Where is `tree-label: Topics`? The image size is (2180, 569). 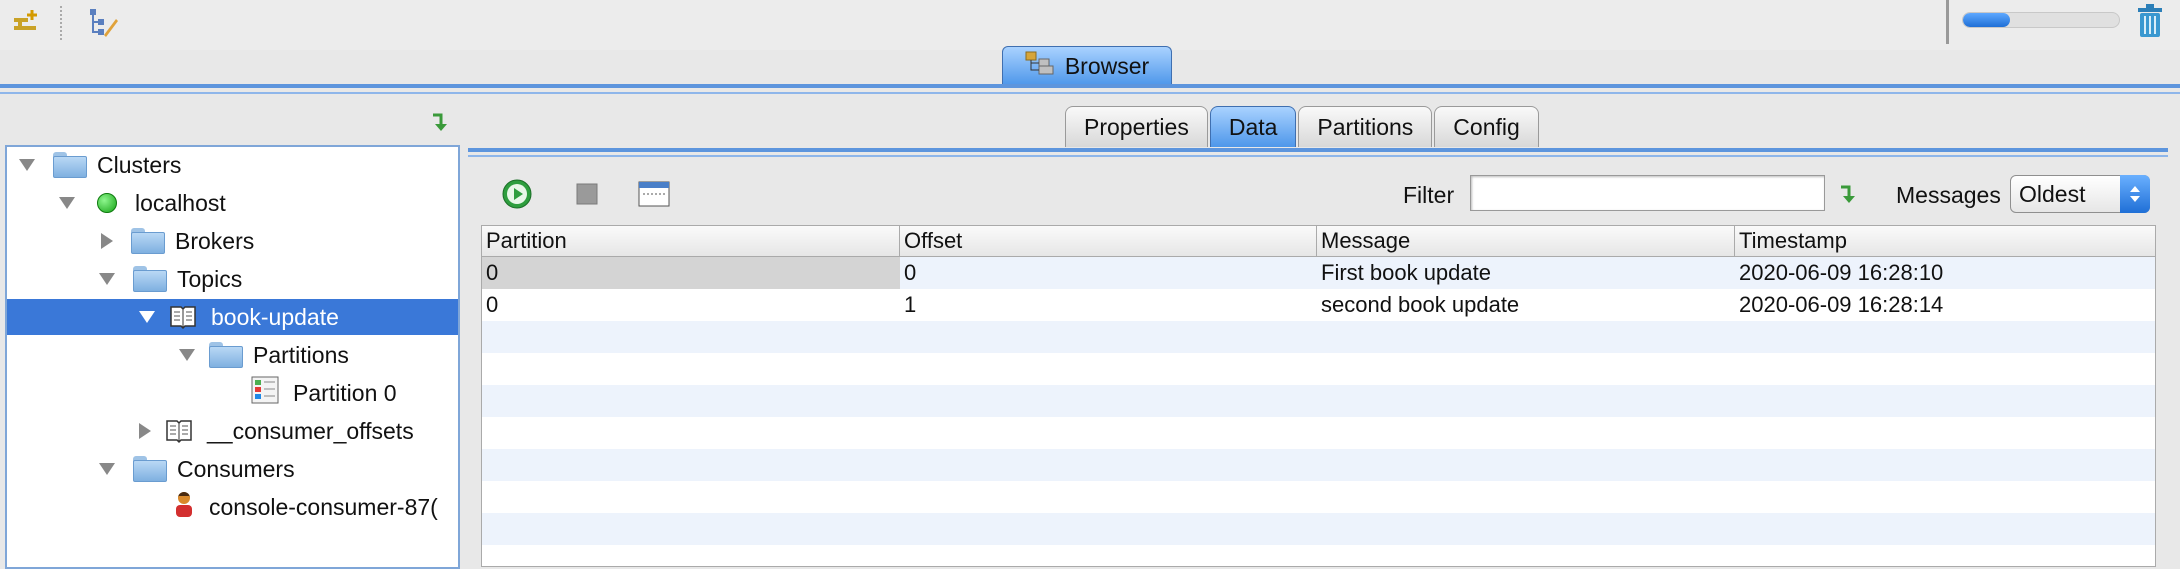
tree-label: Topics is located at coordinates (210, 278).